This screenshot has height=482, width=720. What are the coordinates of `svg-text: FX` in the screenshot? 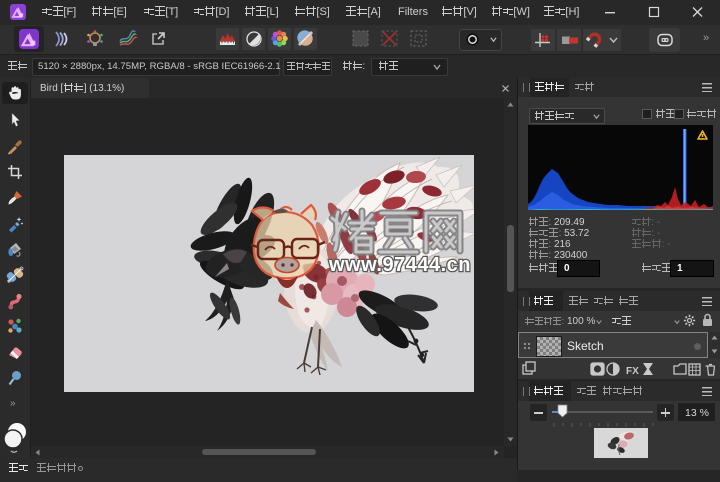 It's located at (632, 371).